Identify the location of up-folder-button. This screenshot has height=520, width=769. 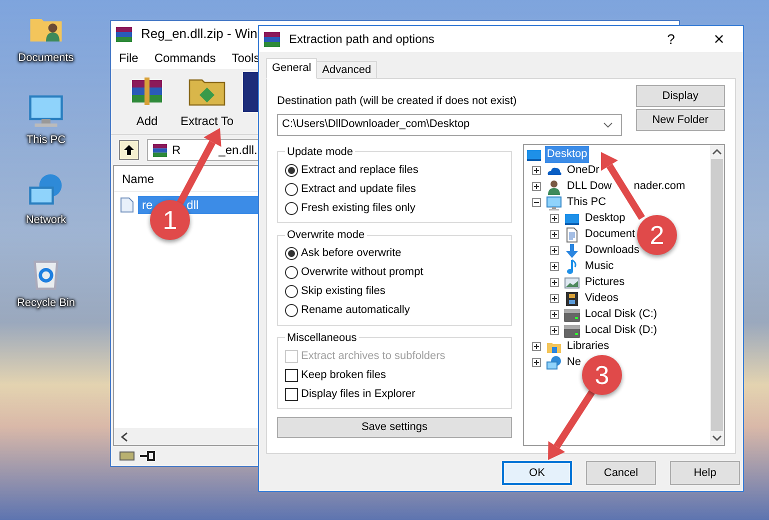
(129, 150).